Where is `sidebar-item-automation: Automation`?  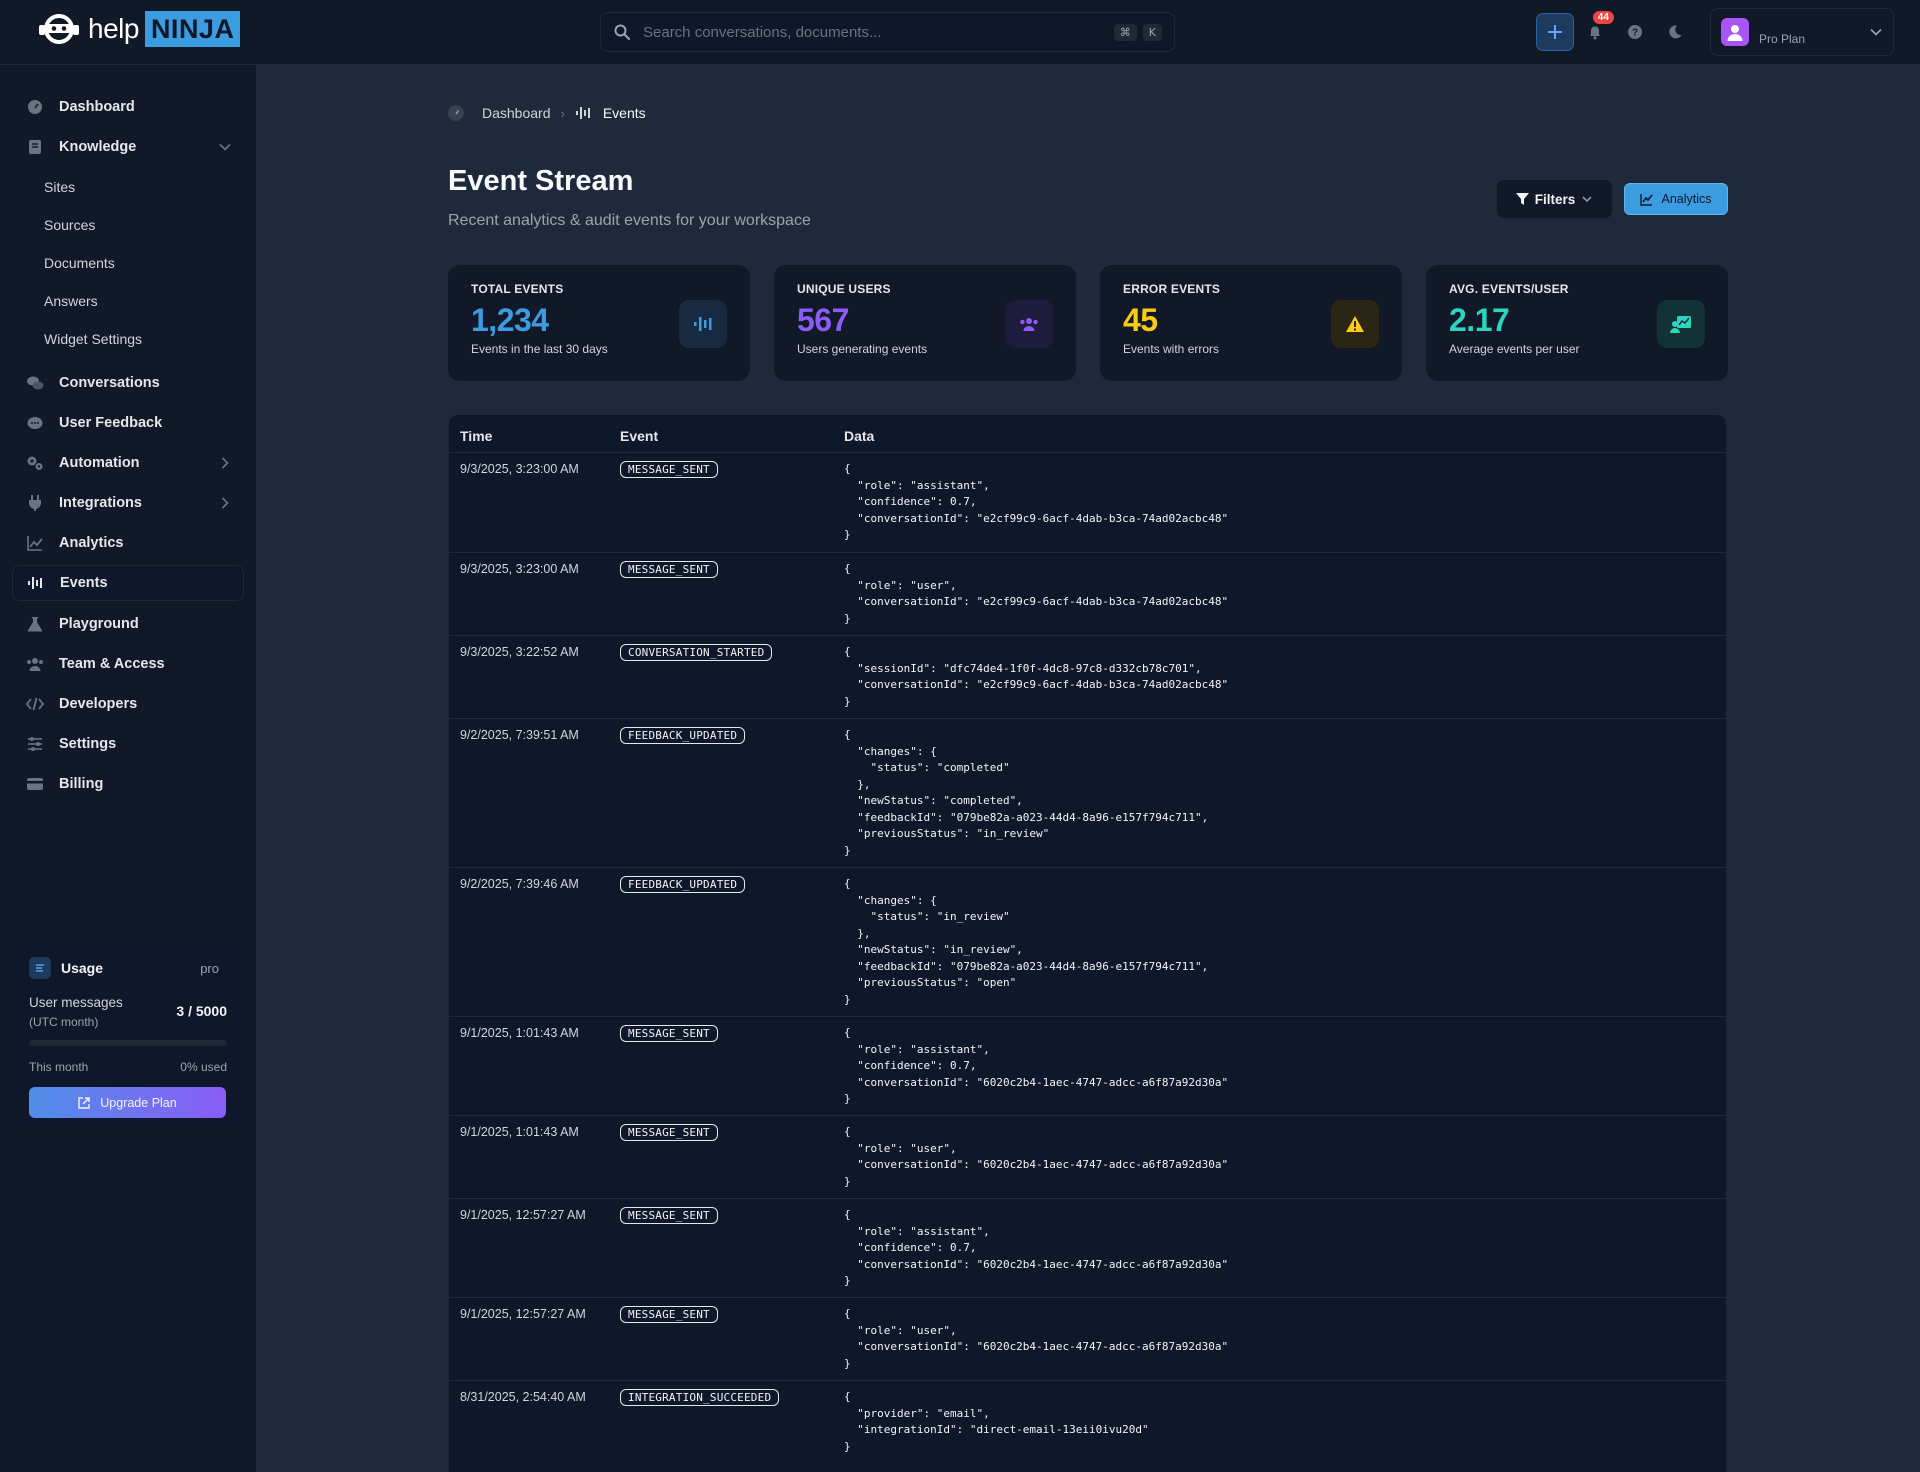 sidebar-item-automation: Automation is located at coordinates (128, 463).